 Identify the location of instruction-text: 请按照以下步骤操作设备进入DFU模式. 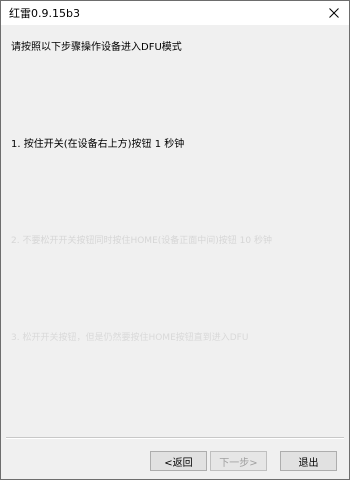
(96, 47).